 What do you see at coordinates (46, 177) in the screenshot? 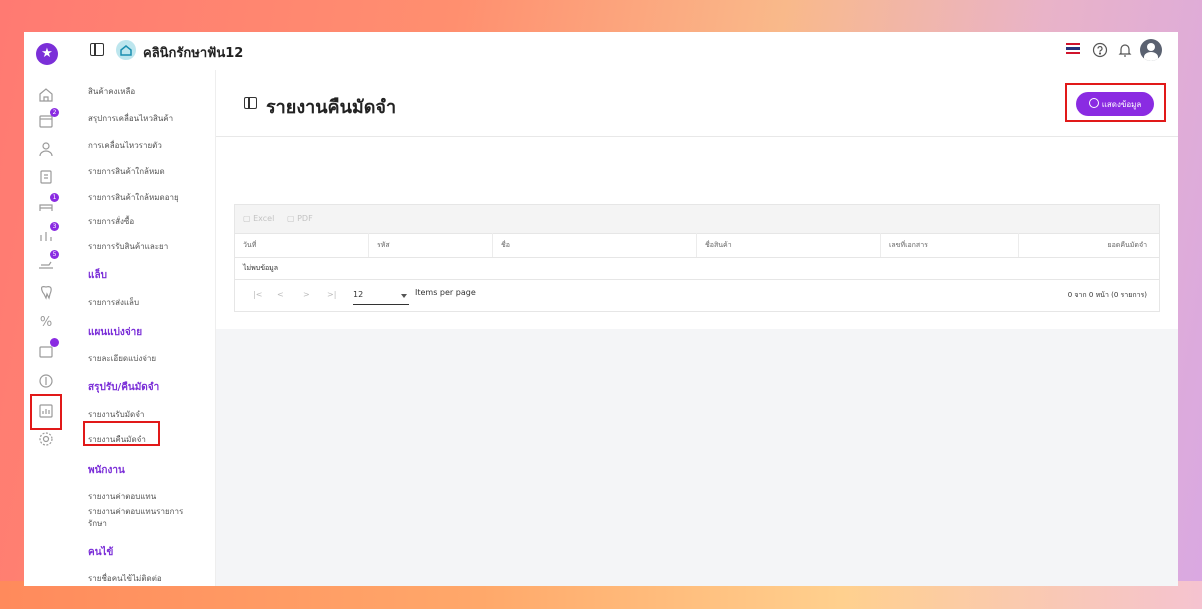
I see `record-icon` at bounding box center [46, 177].